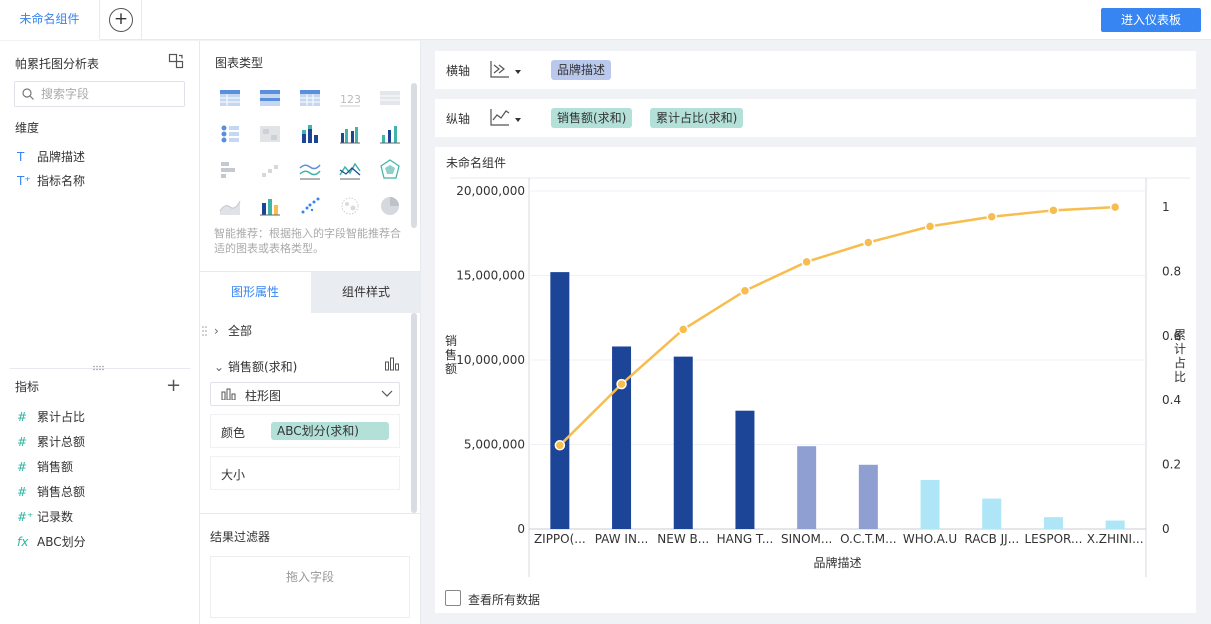  What do you see at coordinates (390, 98) in the screenshot?
I see `detail-table-icon` at bounding box center [390, 98].